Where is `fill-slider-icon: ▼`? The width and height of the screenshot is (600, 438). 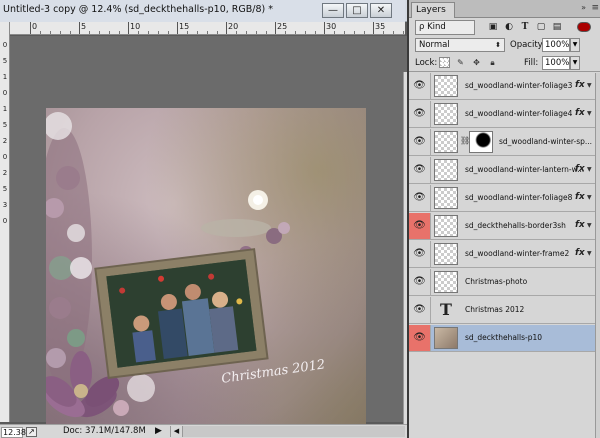
fill-slider-icon: ▼ is located at coordinates (575, 63).